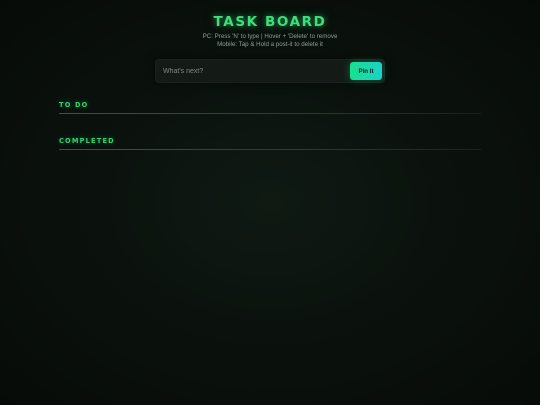 The image size is (540, 405). I want to click on page-title: TASK BOARD, so click(270, 22).